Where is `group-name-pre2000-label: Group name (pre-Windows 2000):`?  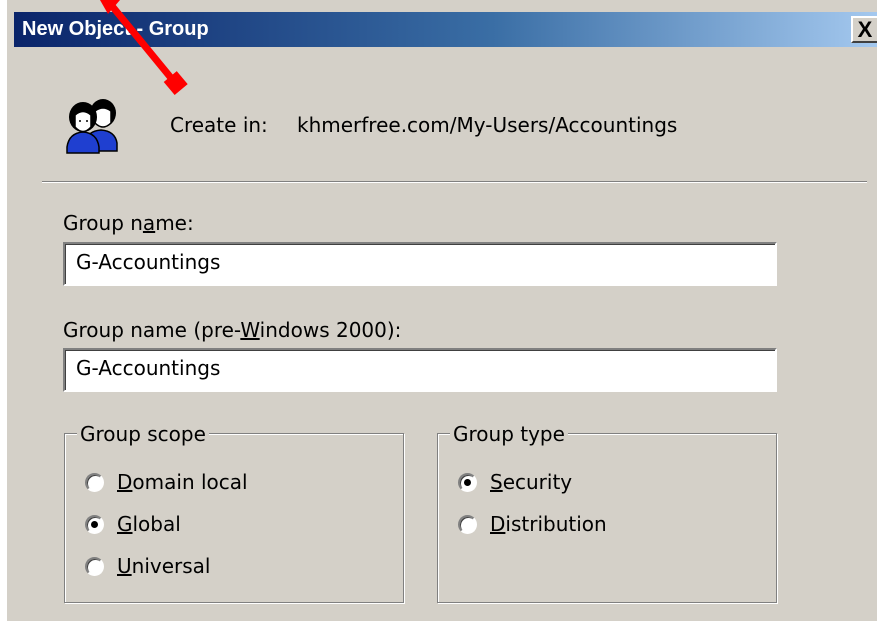 group-name-pre2000-label: Group name (pre-Windows 2000): is located at coordinates (232, 330).